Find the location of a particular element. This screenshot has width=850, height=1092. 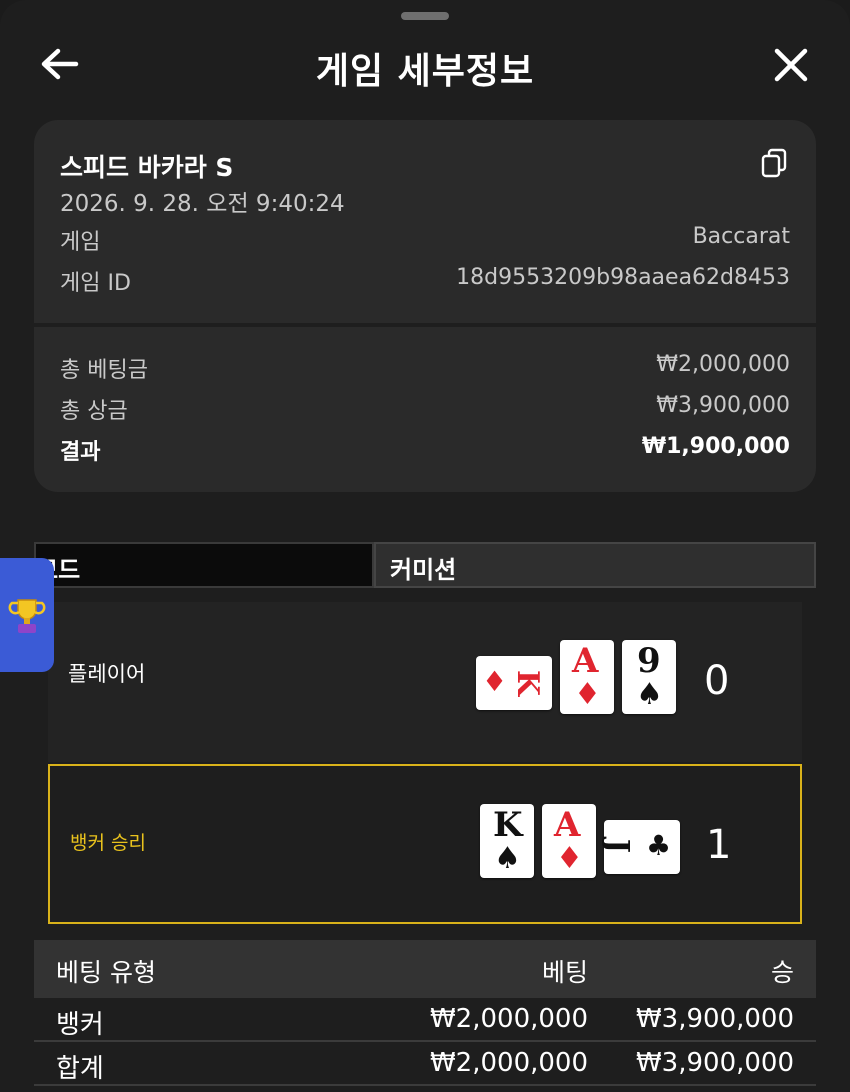

player-hand: 플레이어 K ♦ A ♦ 9 ♠ 0 is located at coordinates (425, 682).